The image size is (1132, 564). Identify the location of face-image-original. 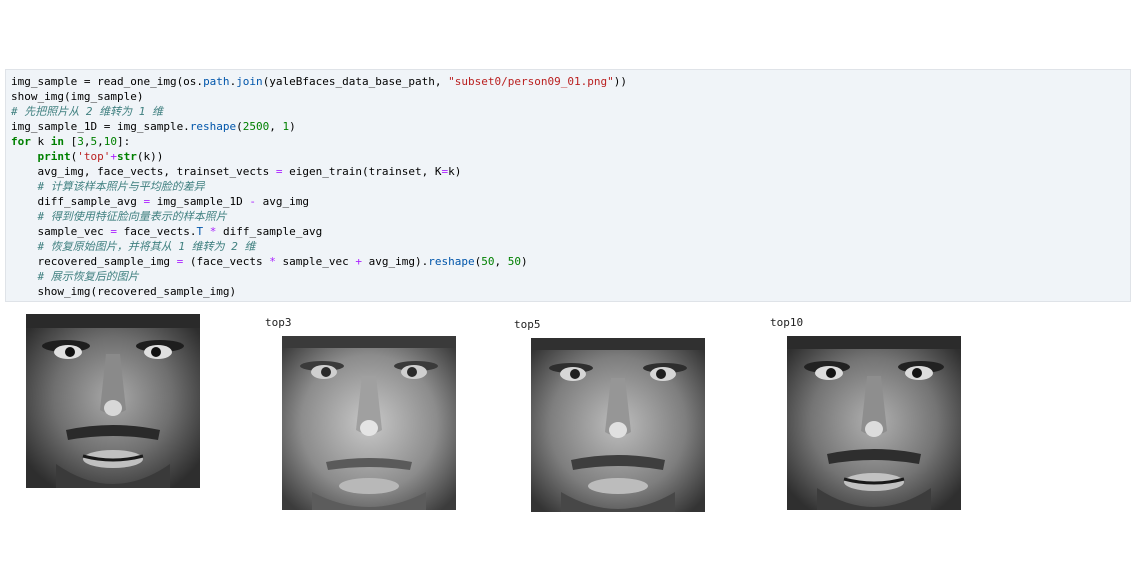
(113, 401).